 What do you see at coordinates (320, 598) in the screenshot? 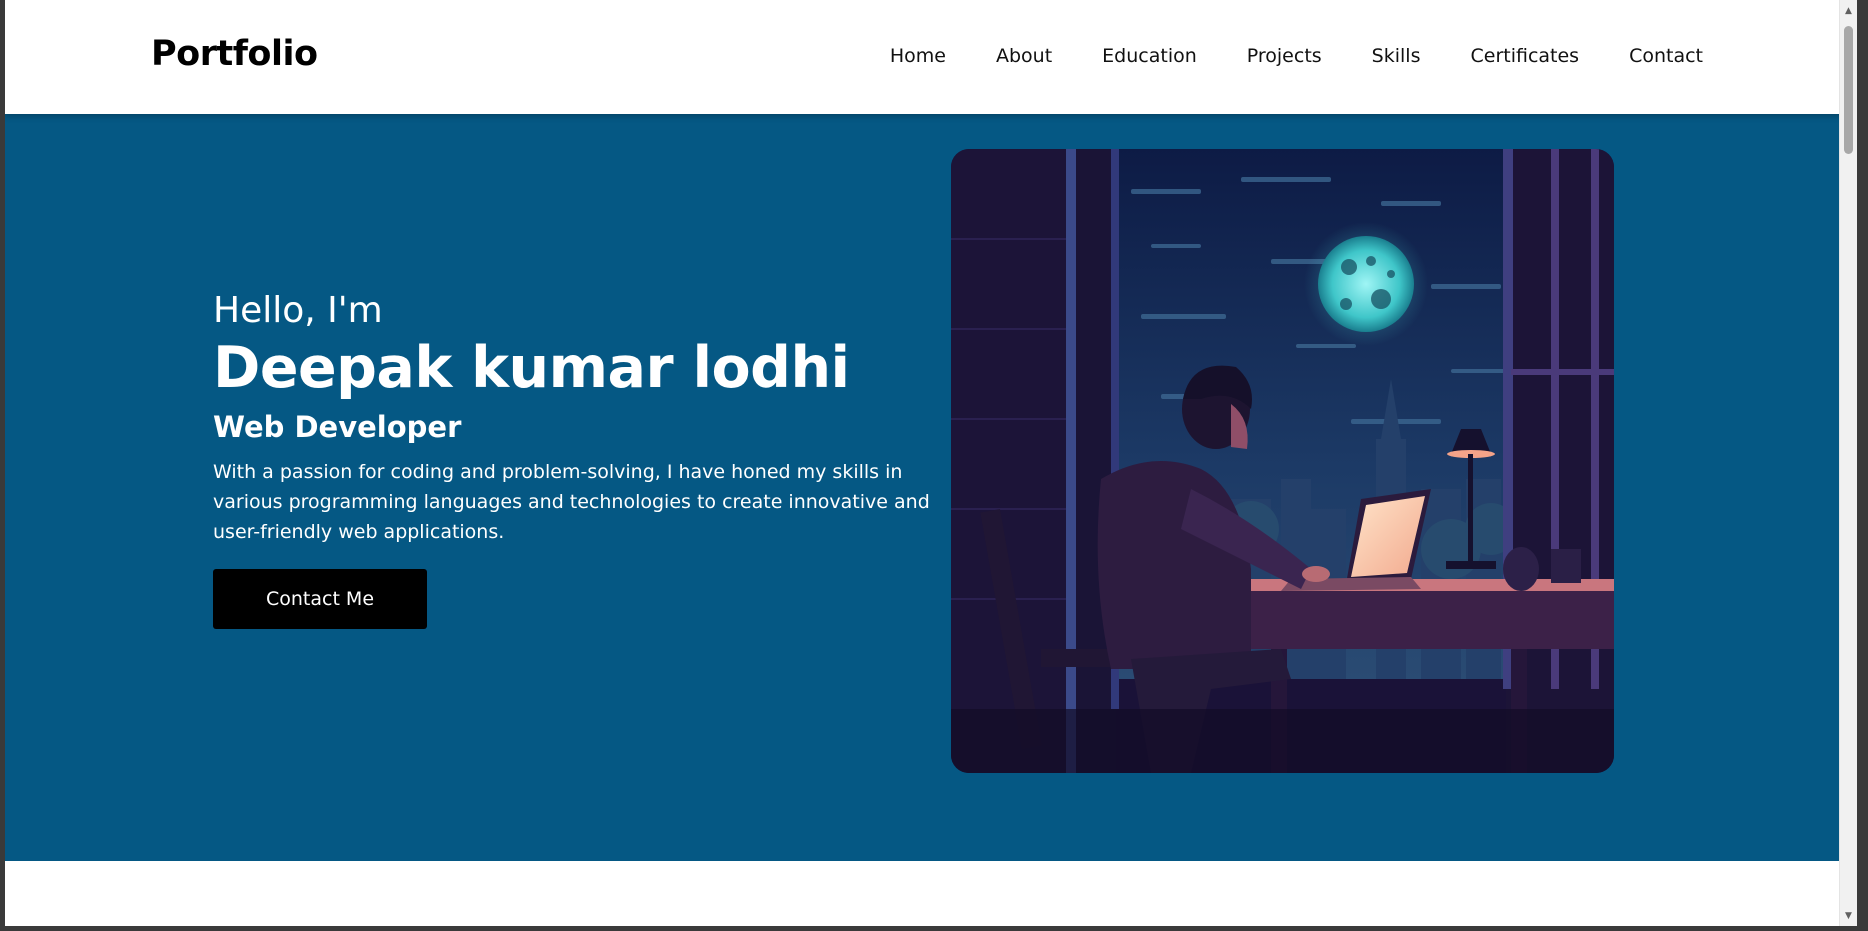
I see `contact-me-button: Contact Me` at bounding box center [320, 598].